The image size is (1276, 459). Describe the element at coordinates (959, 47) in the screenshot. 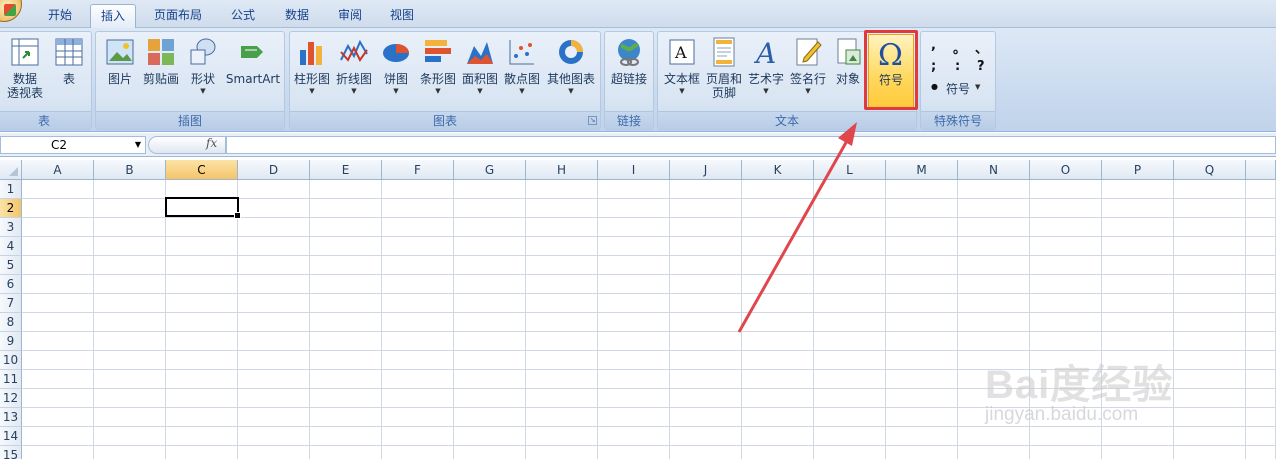

I see `symbol-period: 。` at that location.